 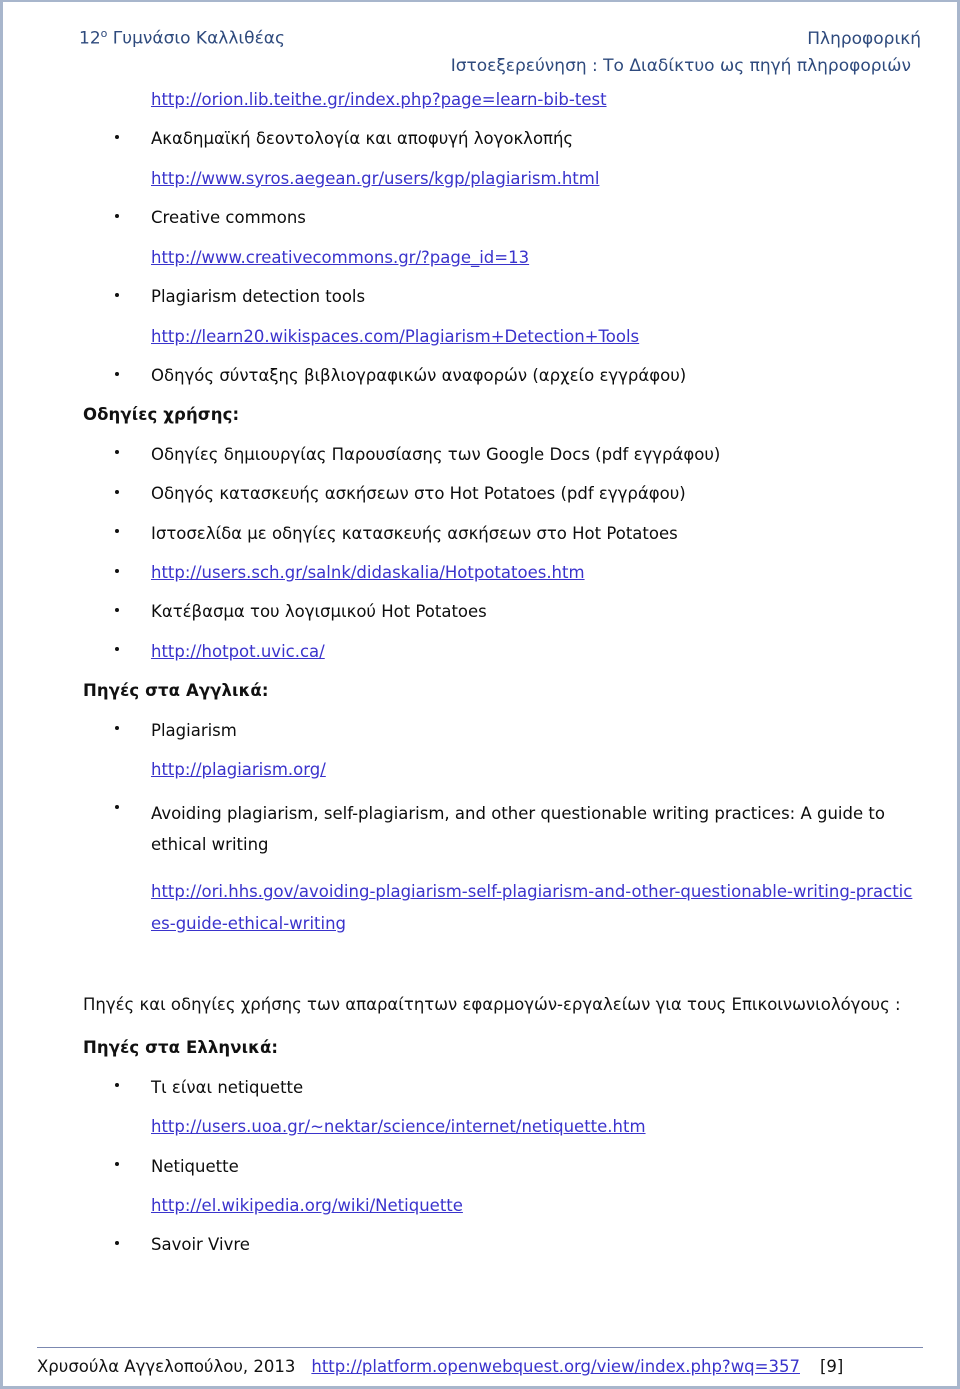 I want to click on school-name-rest: Γυμνάσιο Καλλιθέας, so click(x=196, y=38).